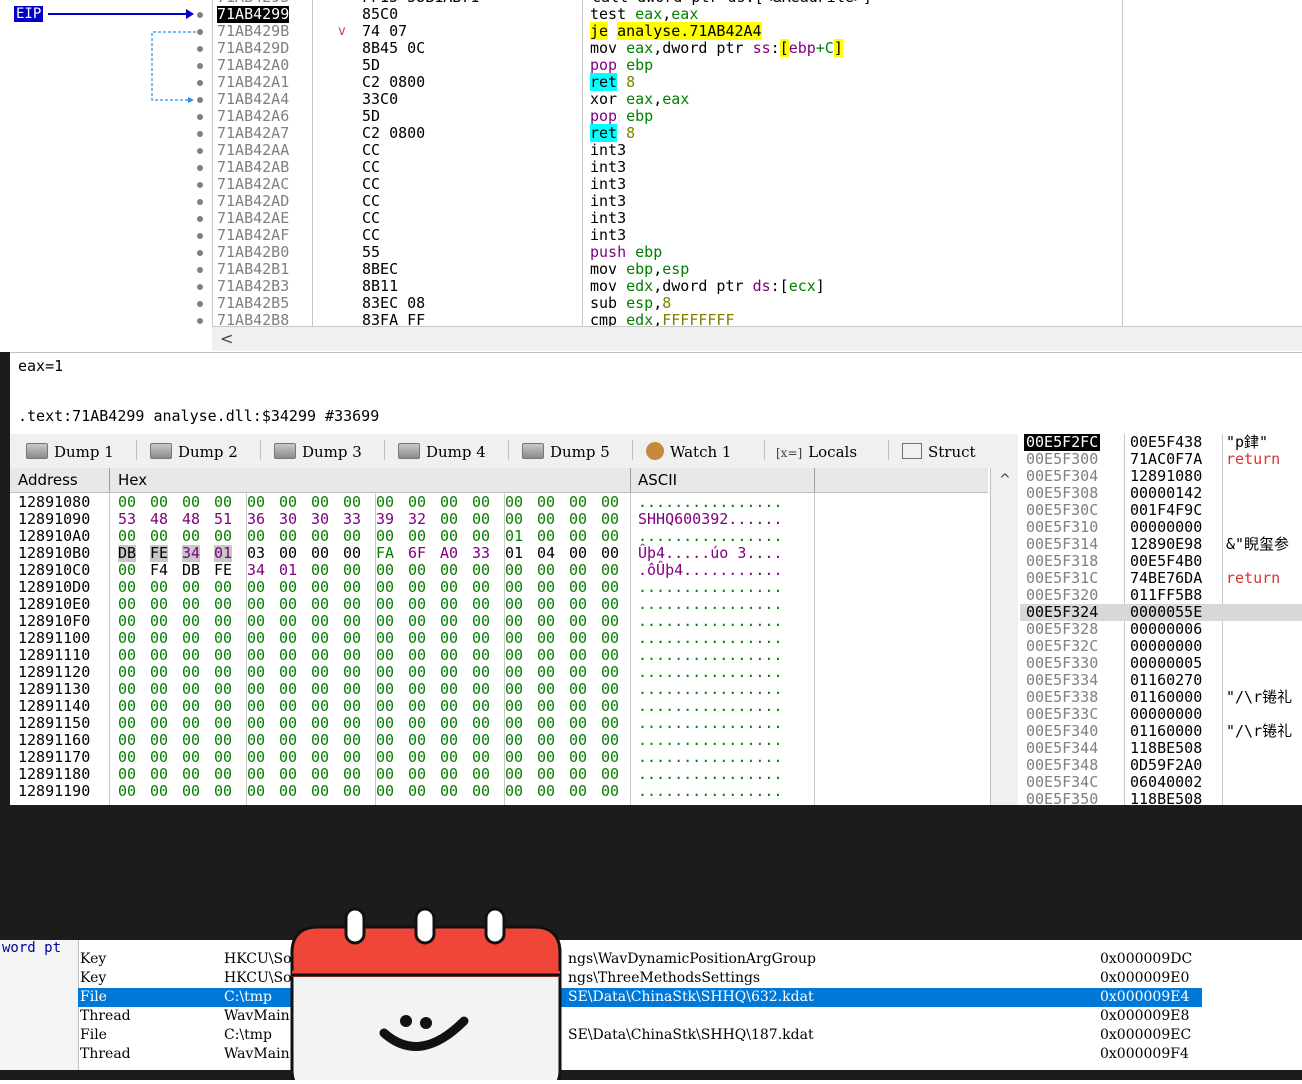 This screenshot has height=1084, width=1302. What do you see at coordinates (646, 184) in the screenshot?
I see `disasm-row: 71AB42AC CC int3` at bounding box center [646, 184].